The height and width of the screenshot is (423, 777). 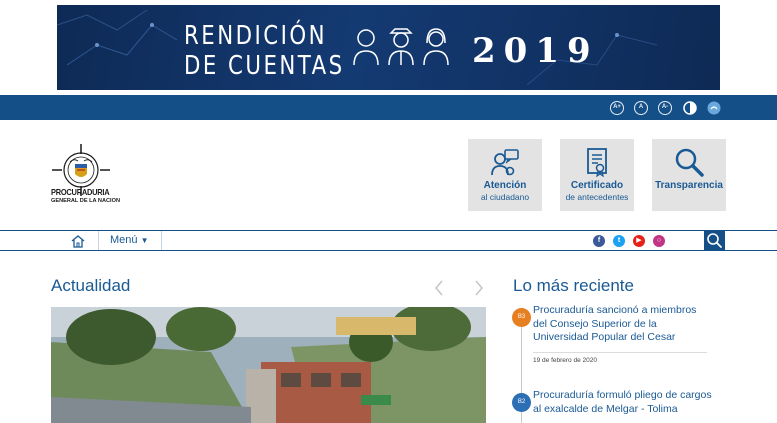 What do you see at coordinates (85, 201) in the screenshot?
I see `logo-text-general: GENERAL DE LA NACION` at bounding box center [85, 201].